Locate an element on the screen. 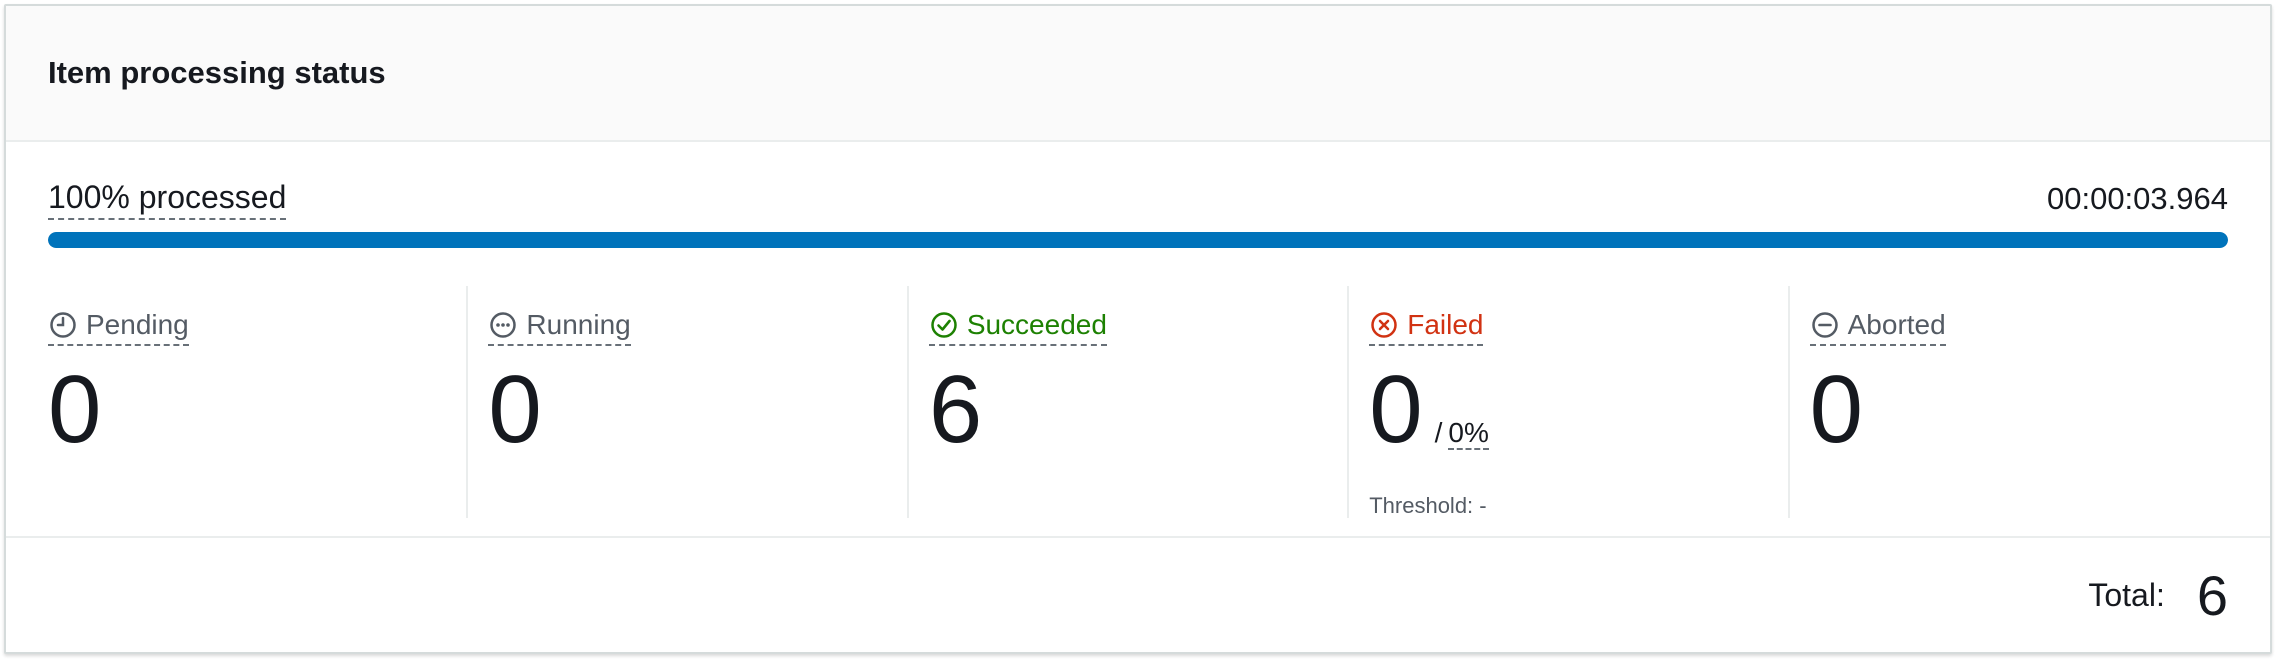 The width and height of the screenshot is (2278, 660). panel-title: Item processing status is located at coordinates (217, 72).